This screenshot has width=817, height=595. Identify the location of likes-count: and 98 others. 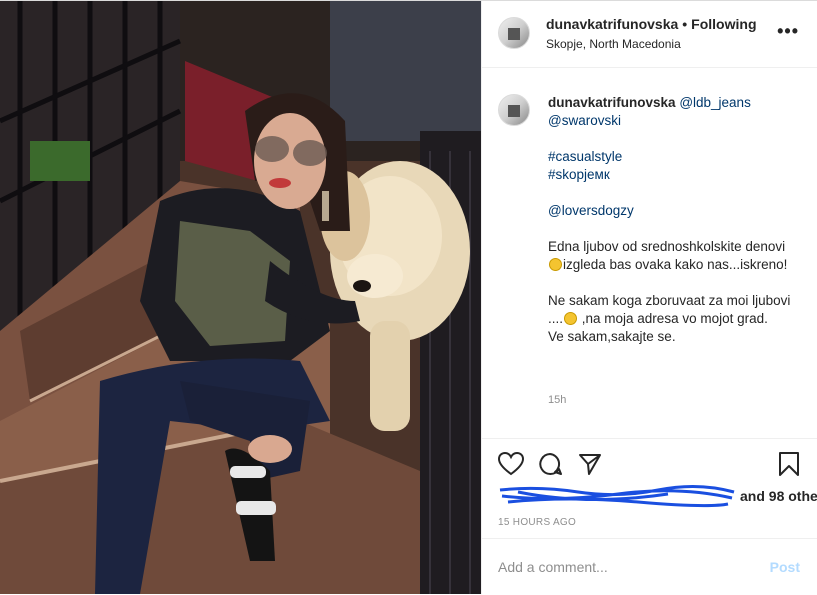
(778, 496).